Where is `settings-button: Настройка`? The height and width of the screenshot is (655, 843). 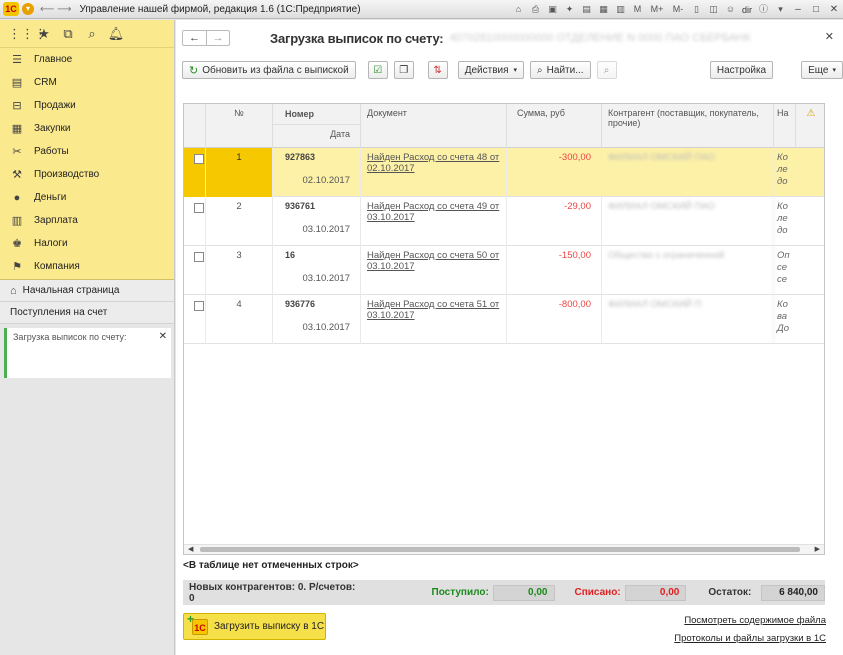
settings-button: Настройка is located at coordinates (741, 70).